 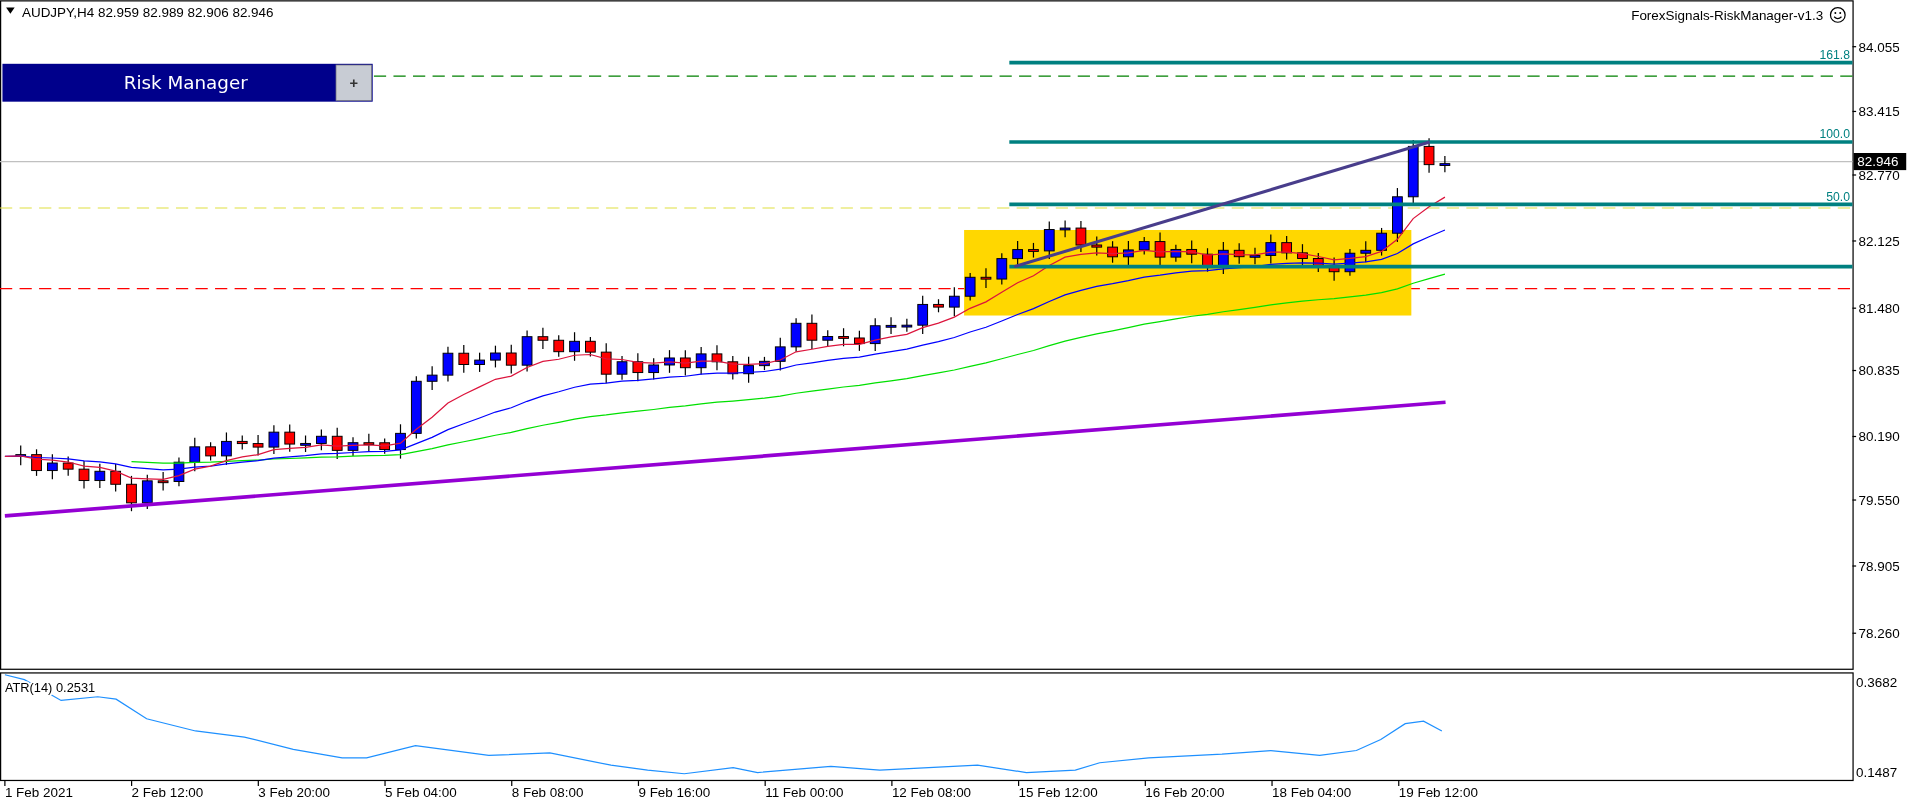 I want to click on time-axis-label: 18 Feb 04:00, so click(x=1312, y=792).